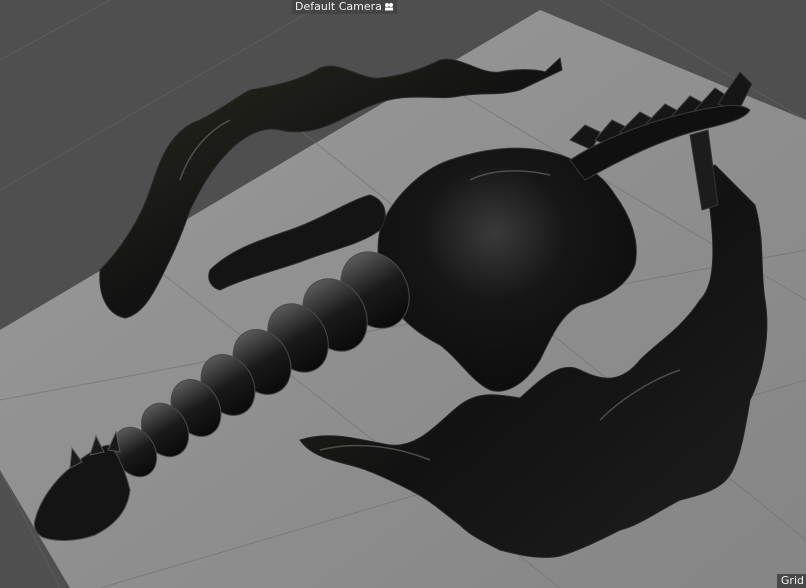 This screenshot has height=588, width=806. What do you see at coordinates (338, 6) in the screenshot?
I see `camera-label-text: Default Camera` at bounding box center [338, 6].